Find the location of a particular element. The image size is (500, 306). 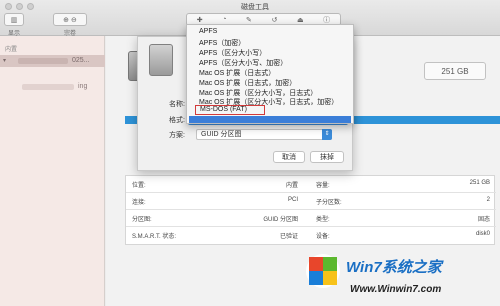

info-value: 已验证 is located at coordinates (288, 237).